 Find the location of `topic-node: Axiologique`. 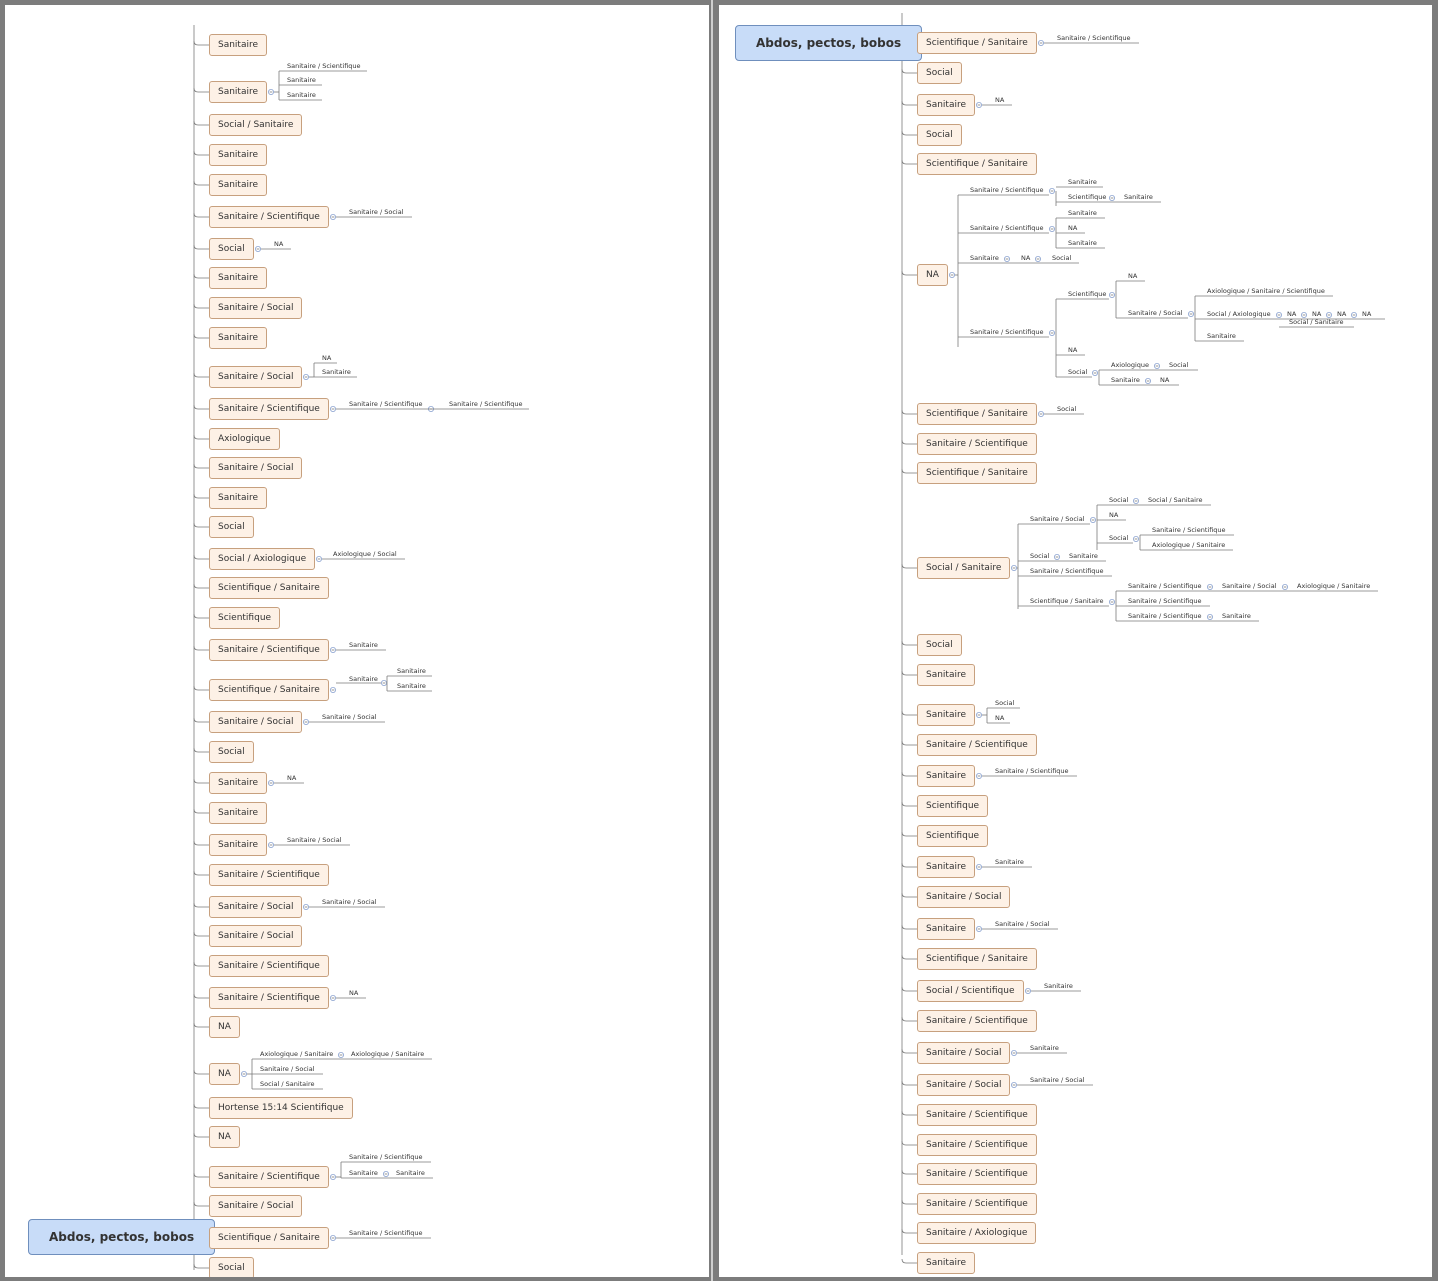

topic-node: Axiologique is located at coordinates (244, 439).